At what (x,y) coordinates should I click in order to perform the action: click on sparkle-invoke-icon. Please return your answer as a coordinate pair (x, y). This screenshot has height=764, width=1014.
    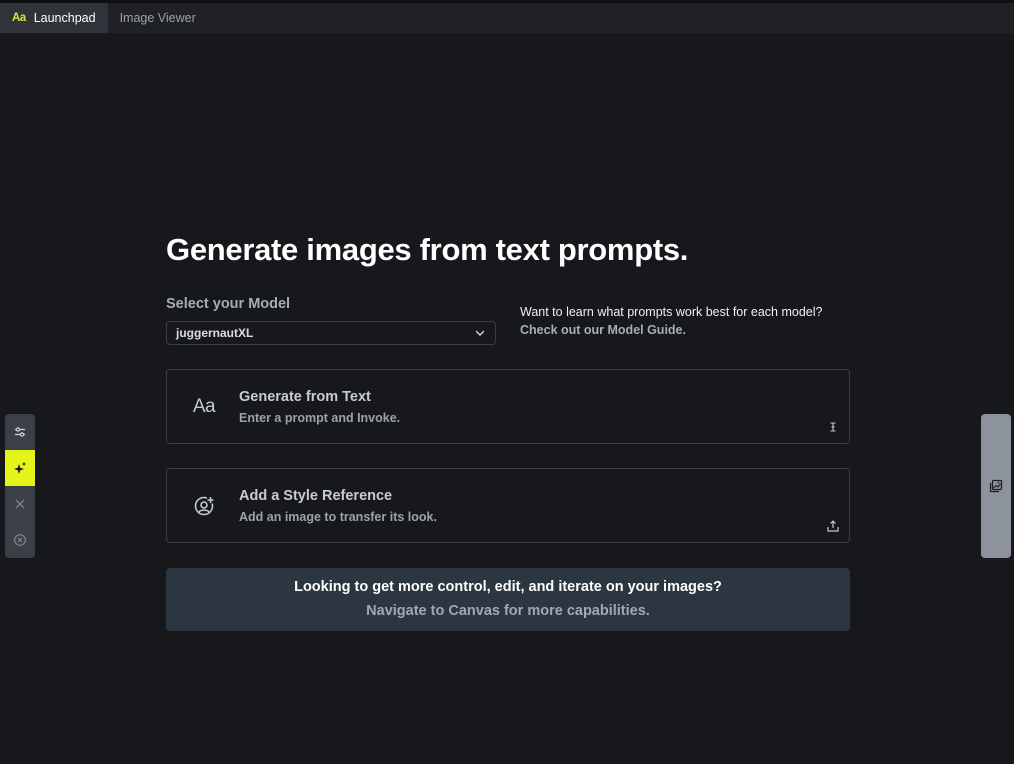
    Looking at the image, I should click on (20, 468).